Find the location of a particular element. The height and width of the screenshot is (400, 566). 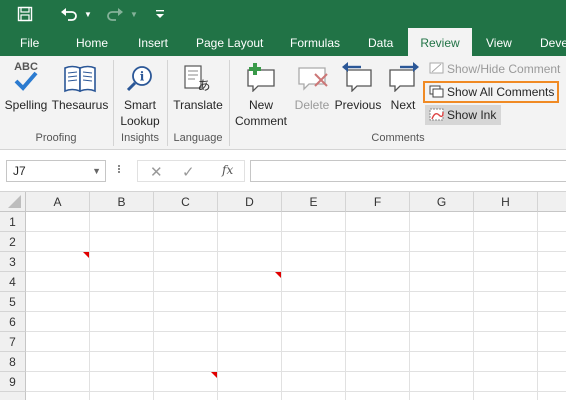

formula-input is located at coordinates (408, 171).